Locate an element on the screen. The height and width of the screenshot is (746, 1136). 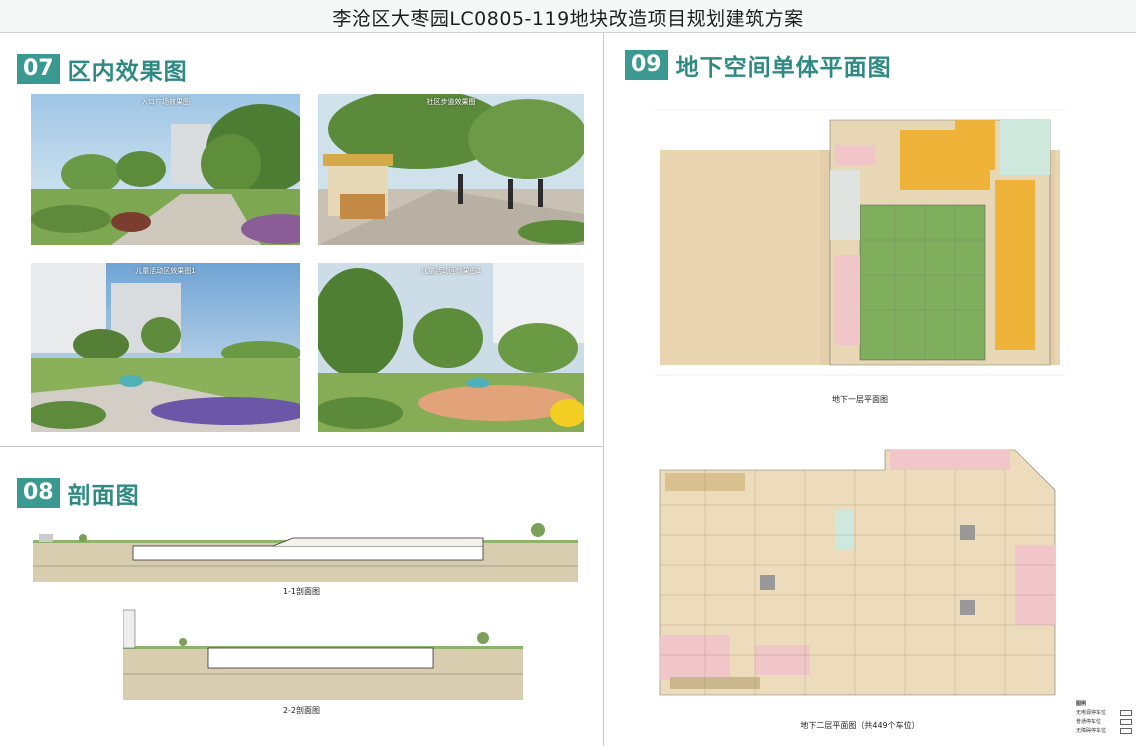
section-number: 09 is located at coordinates (646, 65).